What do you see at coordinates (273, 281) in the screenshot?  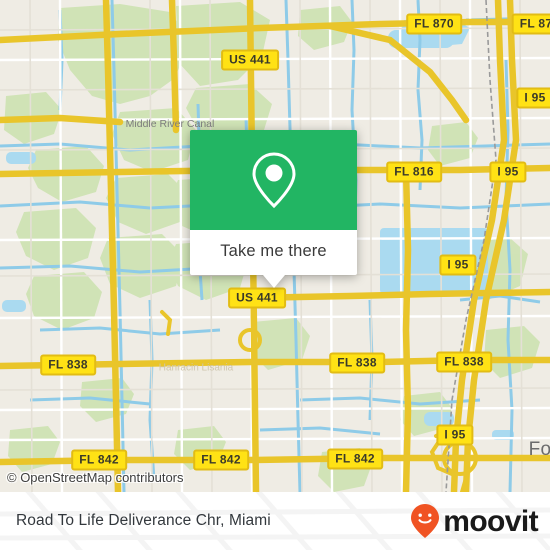 I see `popup-tail-pointer` at bounding box center [273, 281].